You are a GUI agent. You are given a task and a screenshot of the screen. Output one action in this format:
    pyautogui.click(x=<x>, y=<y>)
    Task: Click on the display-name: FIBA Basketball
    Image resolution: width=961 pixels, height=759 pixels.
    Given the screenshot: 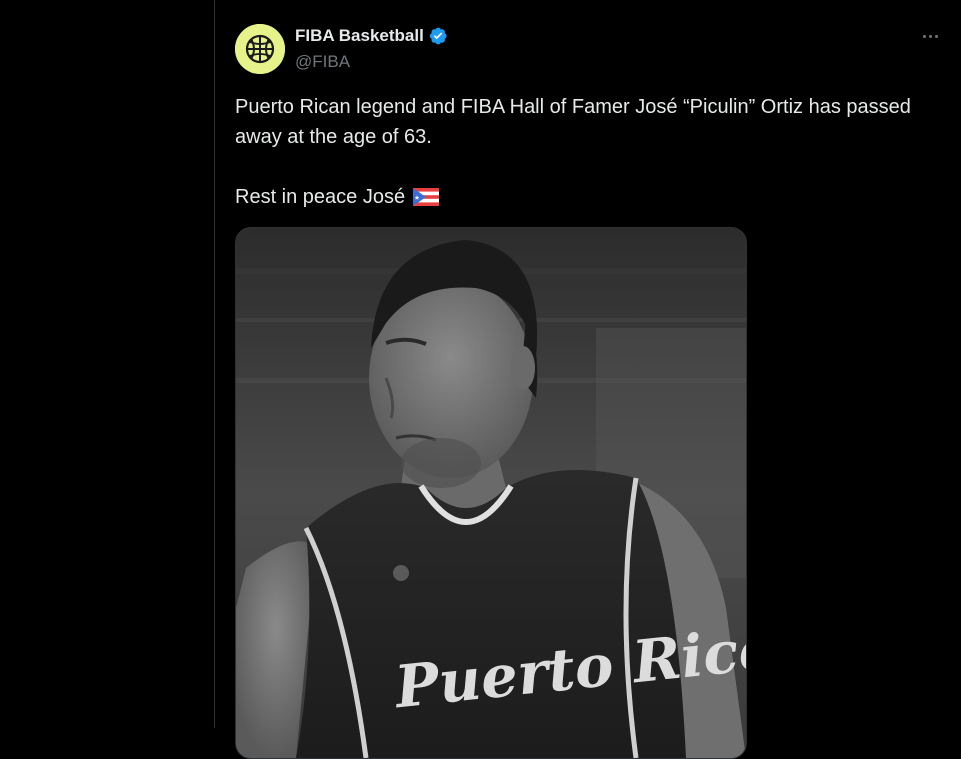 What is the action you would take?
    pyautogui.click(x=359, y=36)
    